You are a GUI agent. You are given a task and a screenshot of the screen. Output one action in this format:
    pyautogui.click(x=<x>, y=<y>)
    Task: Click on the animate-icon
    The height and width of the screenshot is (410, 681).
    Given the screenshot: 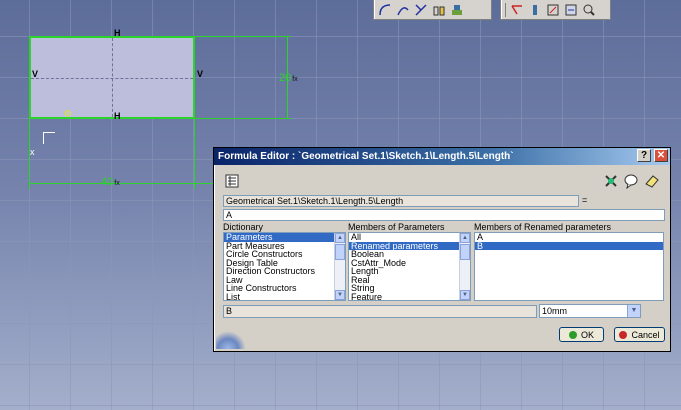 What is the action you would take?
    pyautogui.click(x=571, y=10)
    